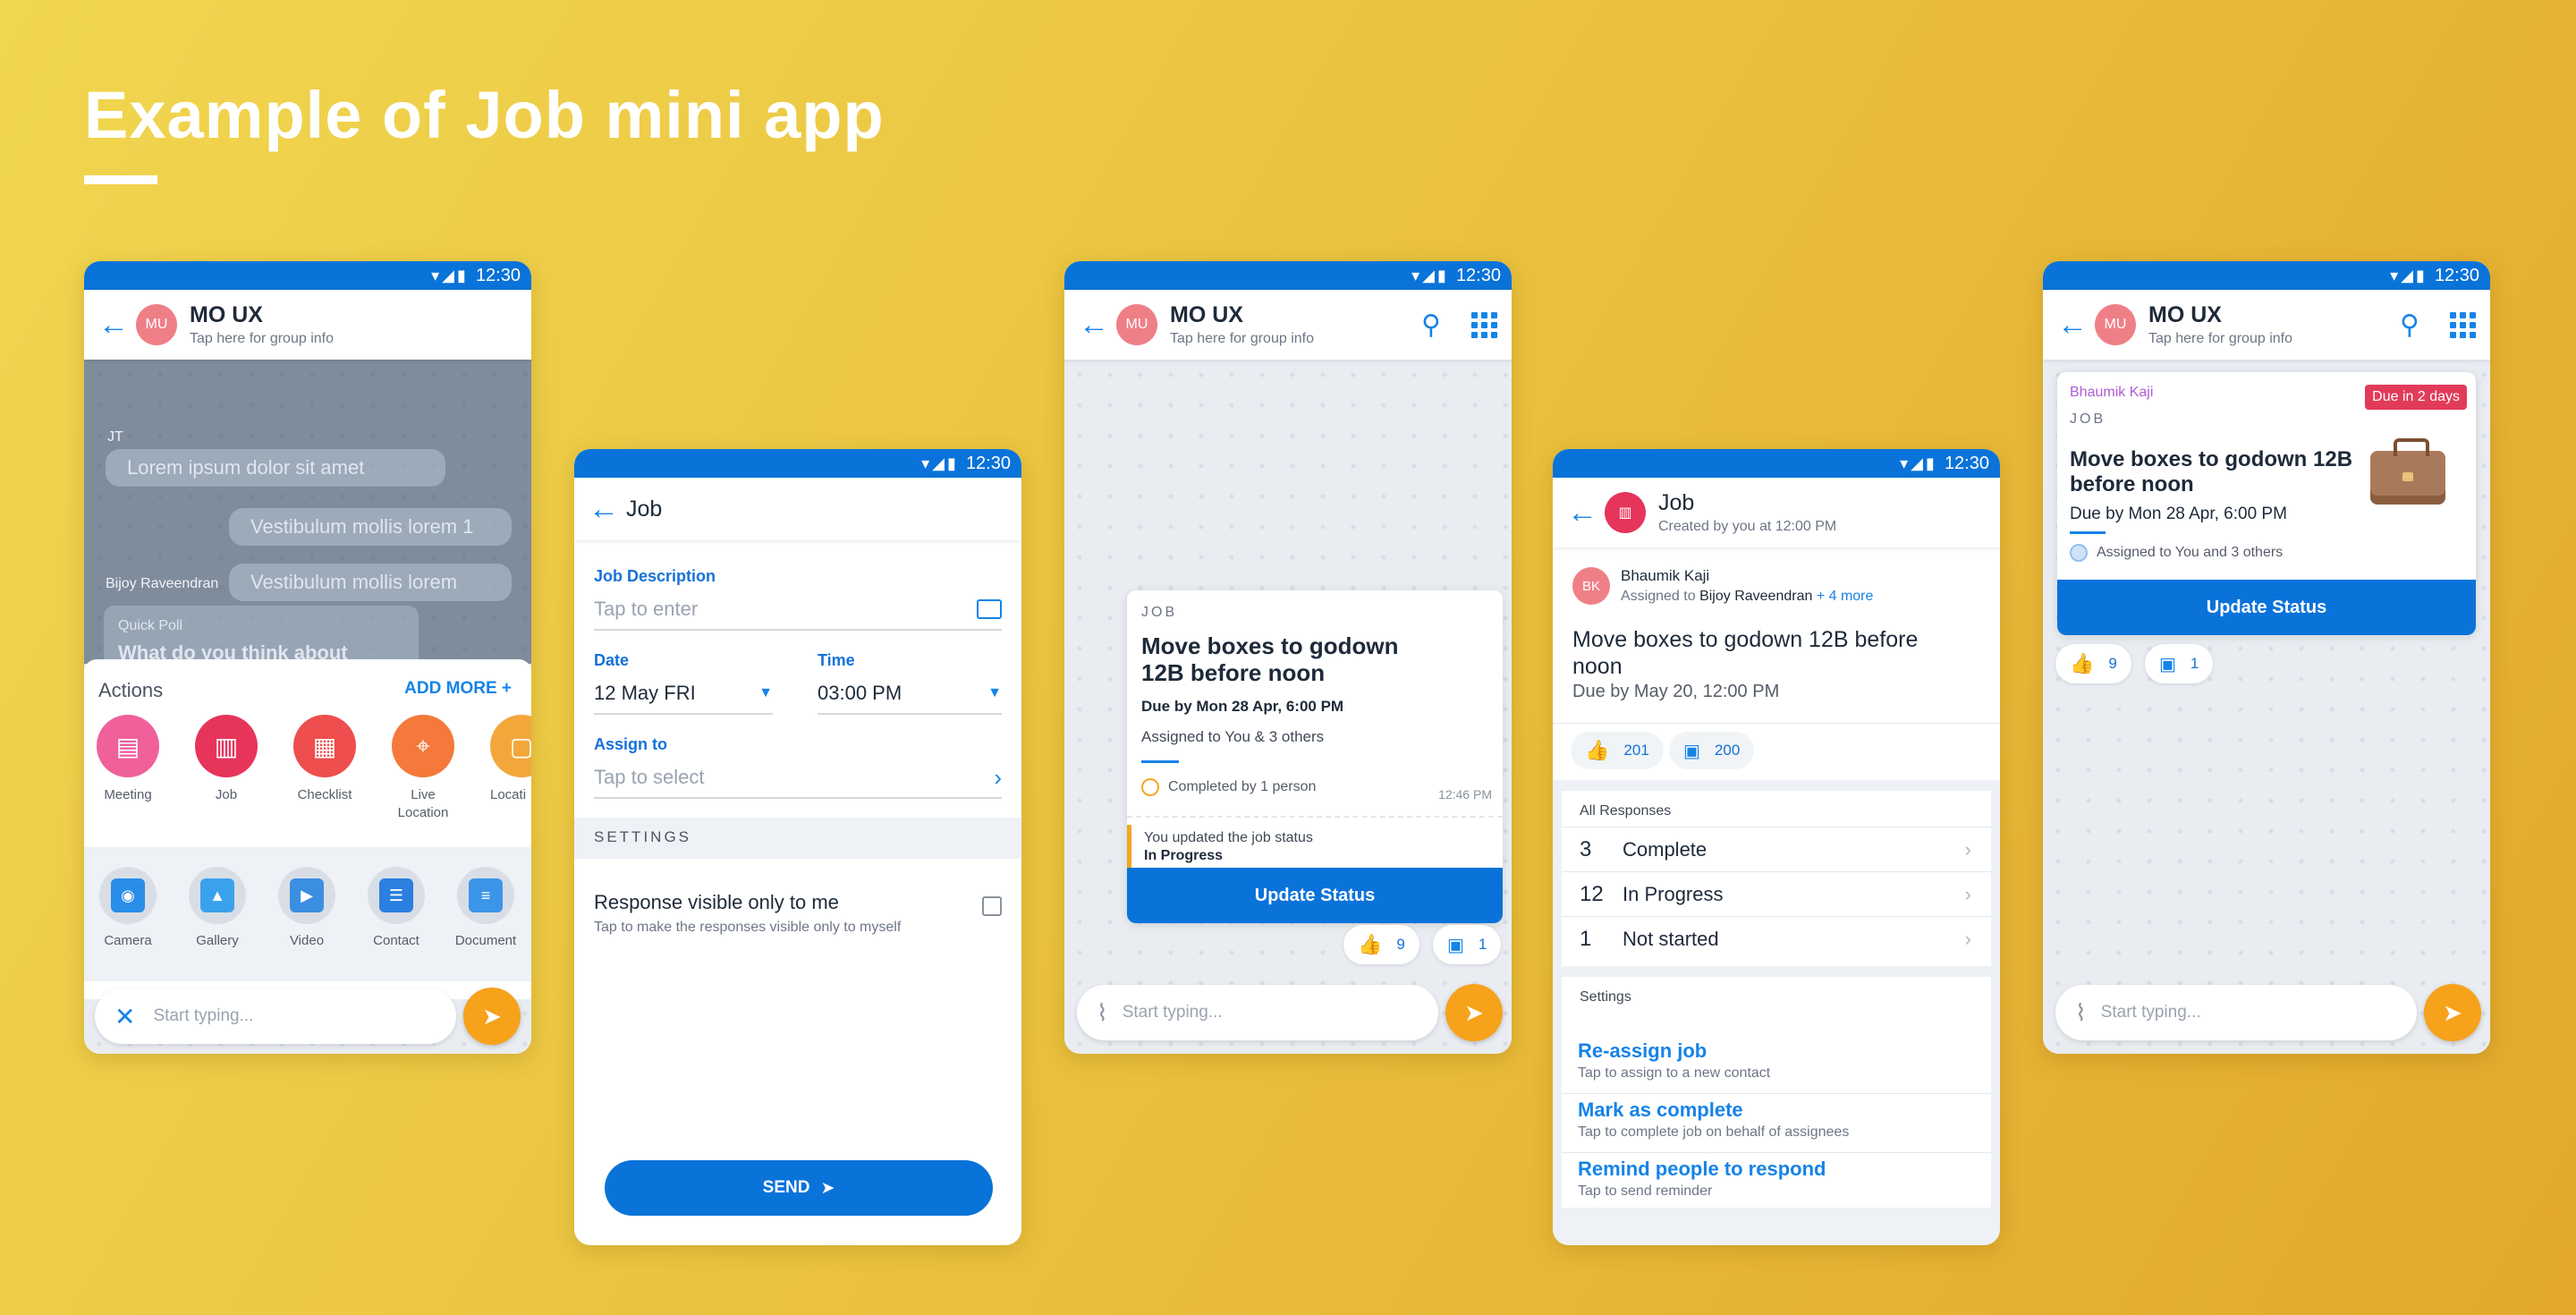 The height and width of the screenshot is (1315, 2576). Describe the element at coordinates (797, 509) in the screenshot. I see `form-header: ← Job` at that location.